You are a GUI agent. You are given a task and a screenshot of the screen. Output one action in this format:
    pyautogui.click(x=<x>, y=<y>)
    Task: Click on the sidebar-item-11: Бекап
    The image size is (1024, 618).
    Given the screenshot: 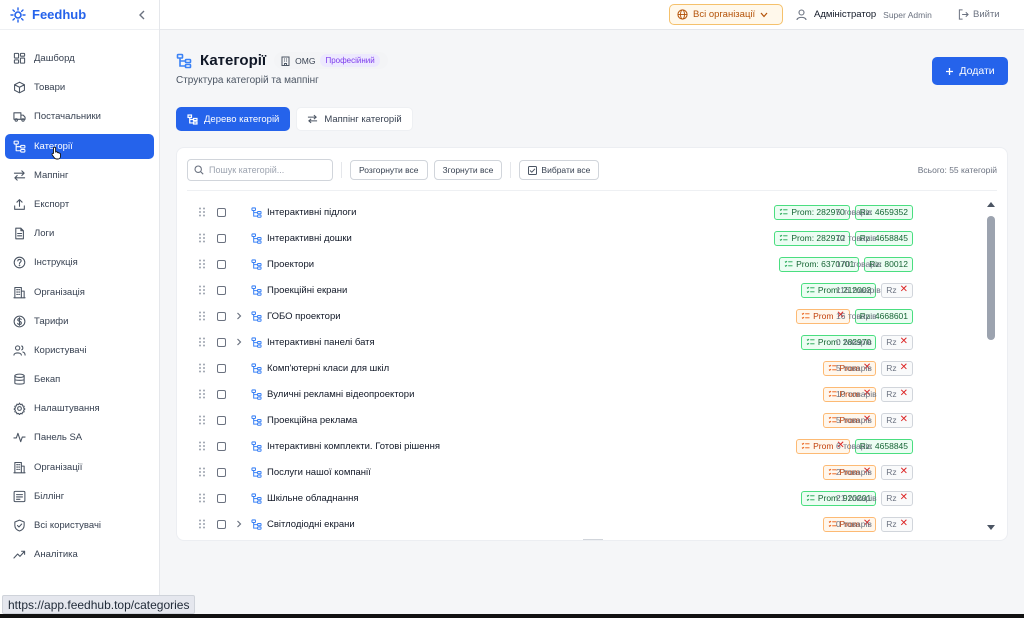 What is the action you would take?
    pyautogui.click(x=79, y=379)
    